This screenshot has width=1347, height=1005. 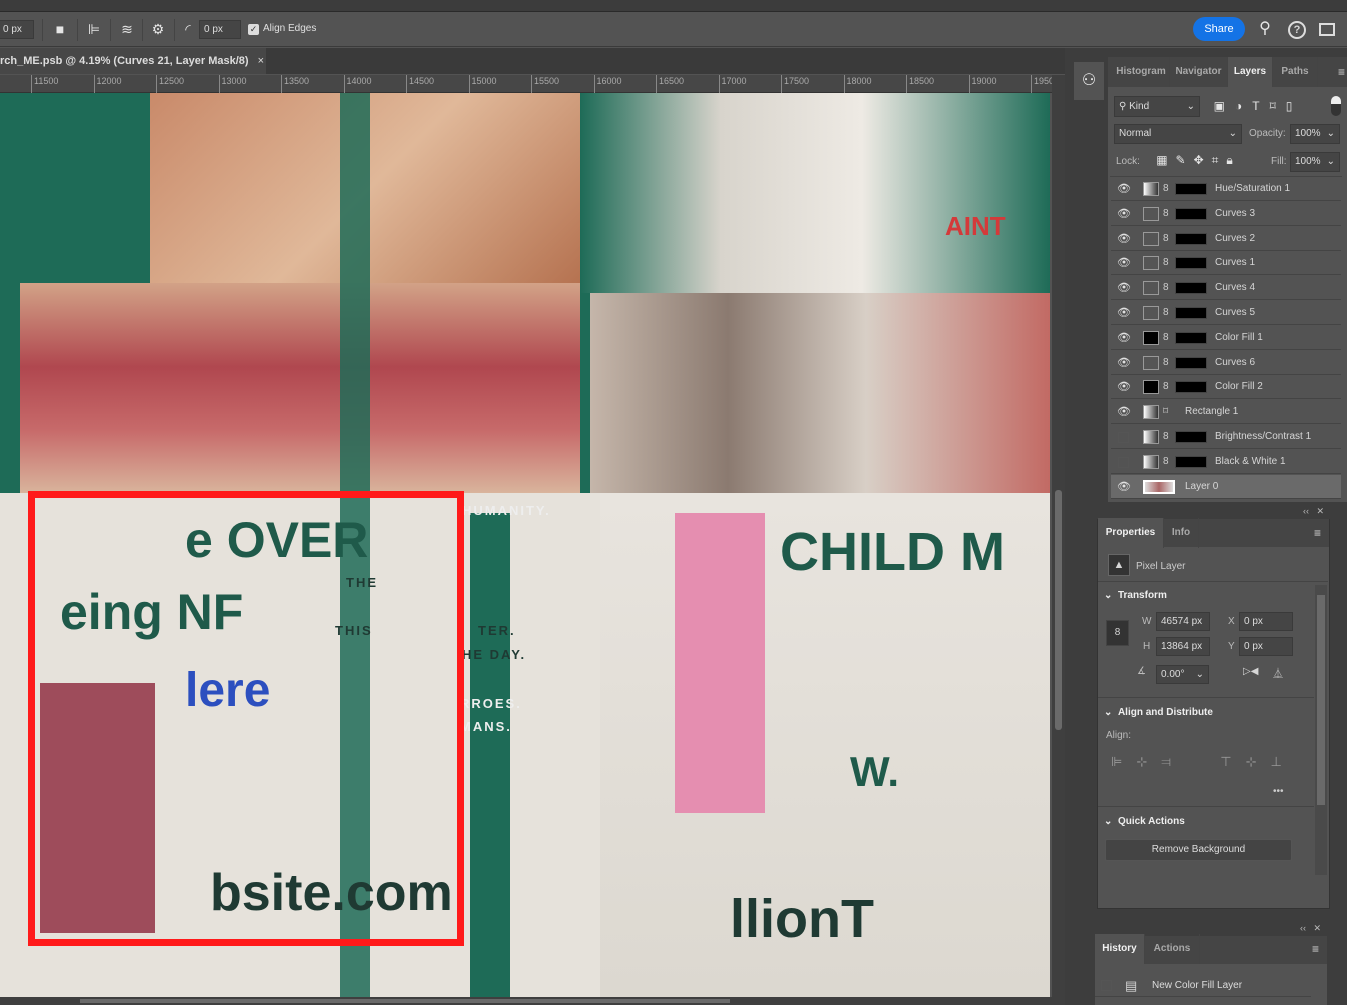 I want to click on share-button: Share, so click(x=1219, y=29).